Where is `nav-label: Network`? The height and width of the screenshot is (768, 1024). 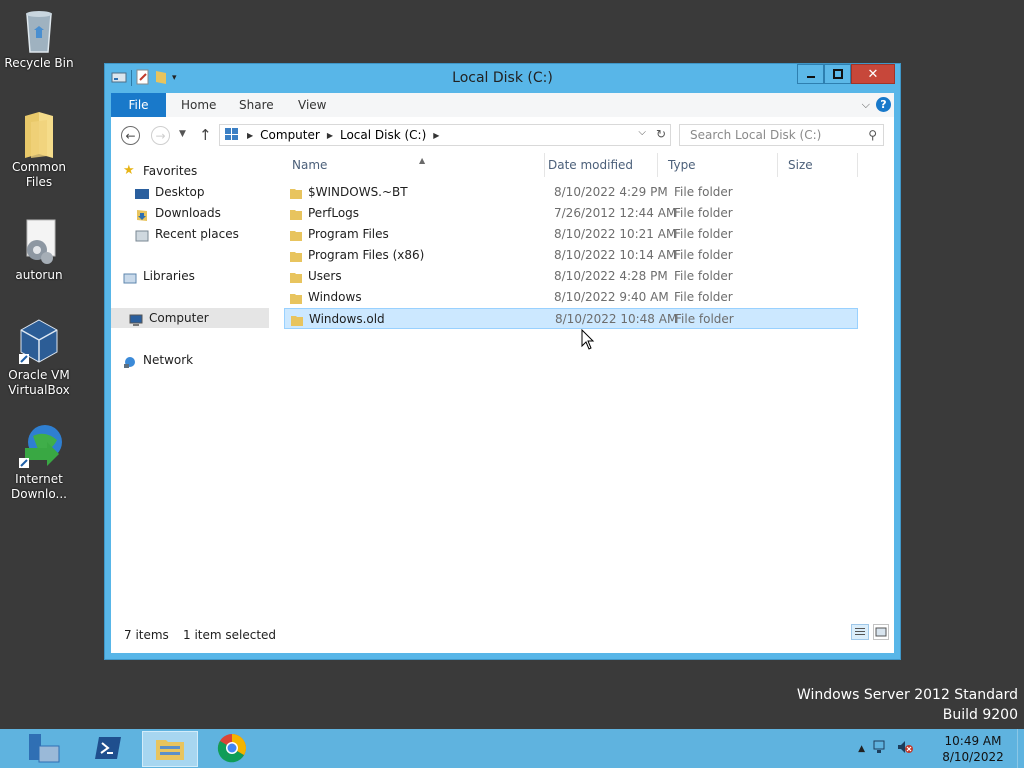 nav-label: Network is located at coordinates (168, 360).